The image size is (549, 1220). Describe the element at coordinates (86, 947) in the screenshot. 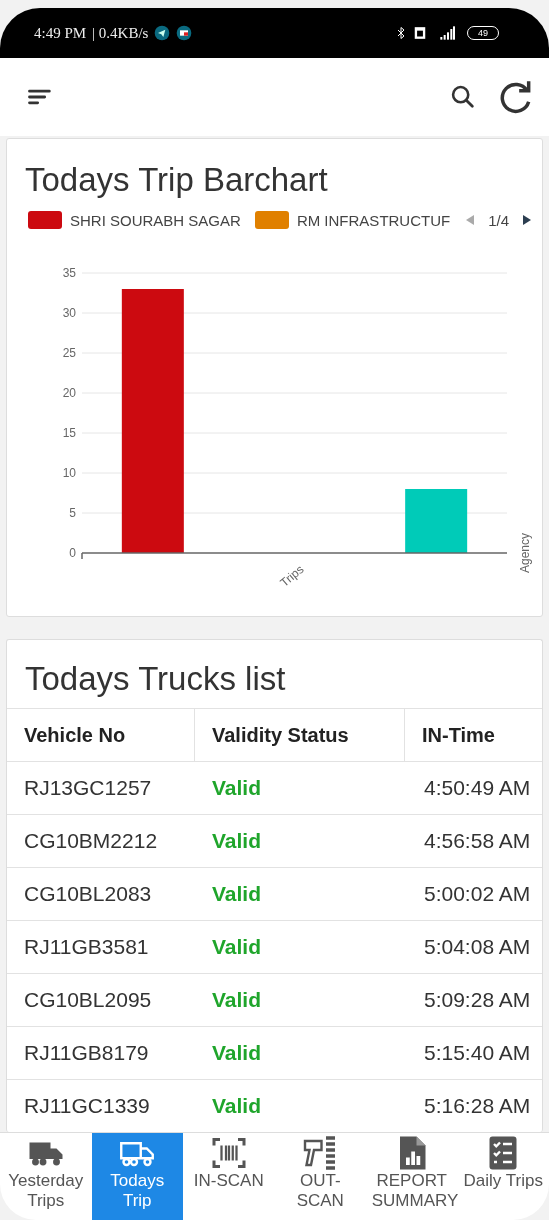

I see `table-cell-text: RJ11GB3581` at that location.